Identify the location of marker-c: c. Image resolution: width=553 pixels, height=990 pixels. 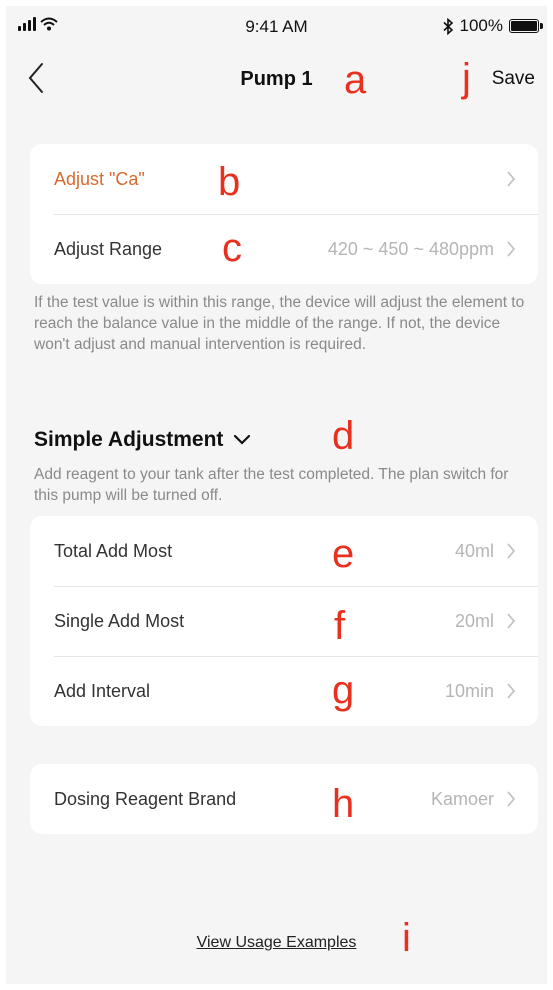
(232, 248).